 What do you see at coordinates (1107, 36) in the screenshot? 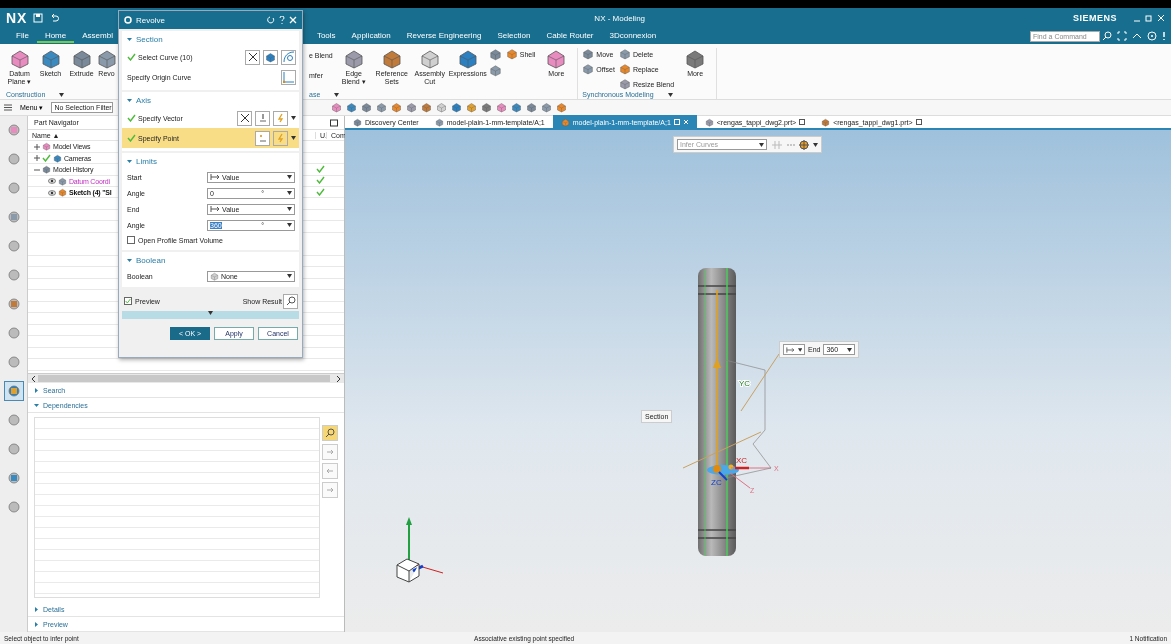
I see `search-icon` at bounding box center [1107, 36].